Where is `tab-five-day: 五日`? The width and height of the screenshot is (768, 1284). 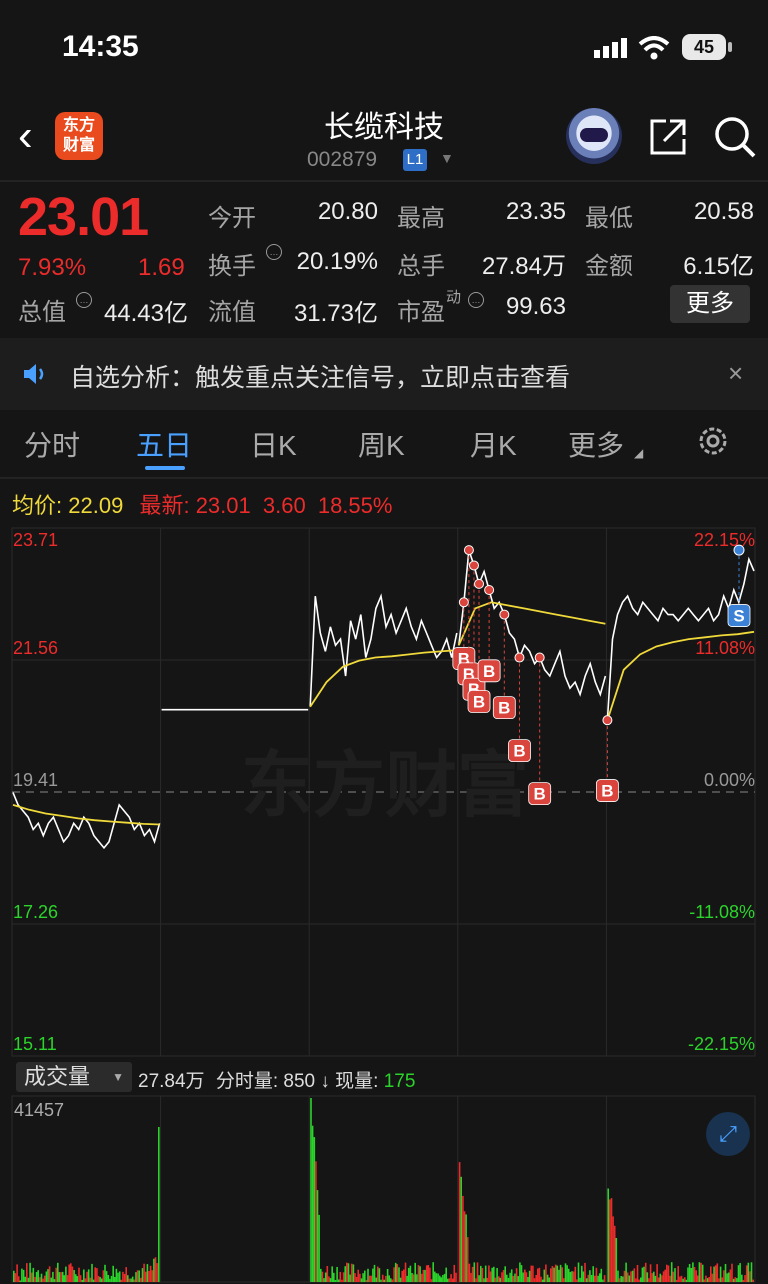 tab-five-day: 五日 is located at coordinates (164, 444).